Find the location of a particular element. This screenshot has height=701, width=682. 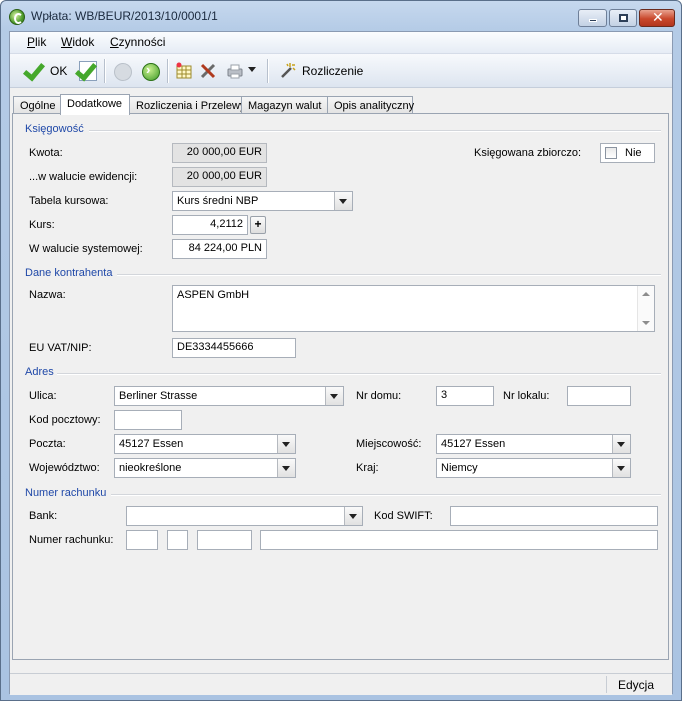

menu-czynnosci-label: zynności is located at coordinates (142, 42).